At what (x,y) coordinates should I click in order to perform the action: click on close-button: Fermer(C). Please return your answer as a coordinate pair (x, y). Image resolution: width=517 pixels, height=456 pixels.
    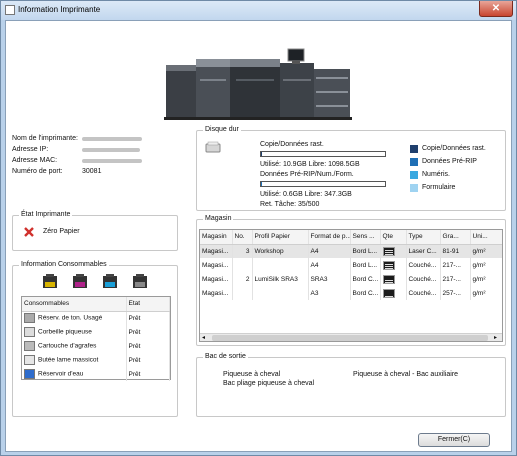
    Looking at the image, I should click on (454, 440).